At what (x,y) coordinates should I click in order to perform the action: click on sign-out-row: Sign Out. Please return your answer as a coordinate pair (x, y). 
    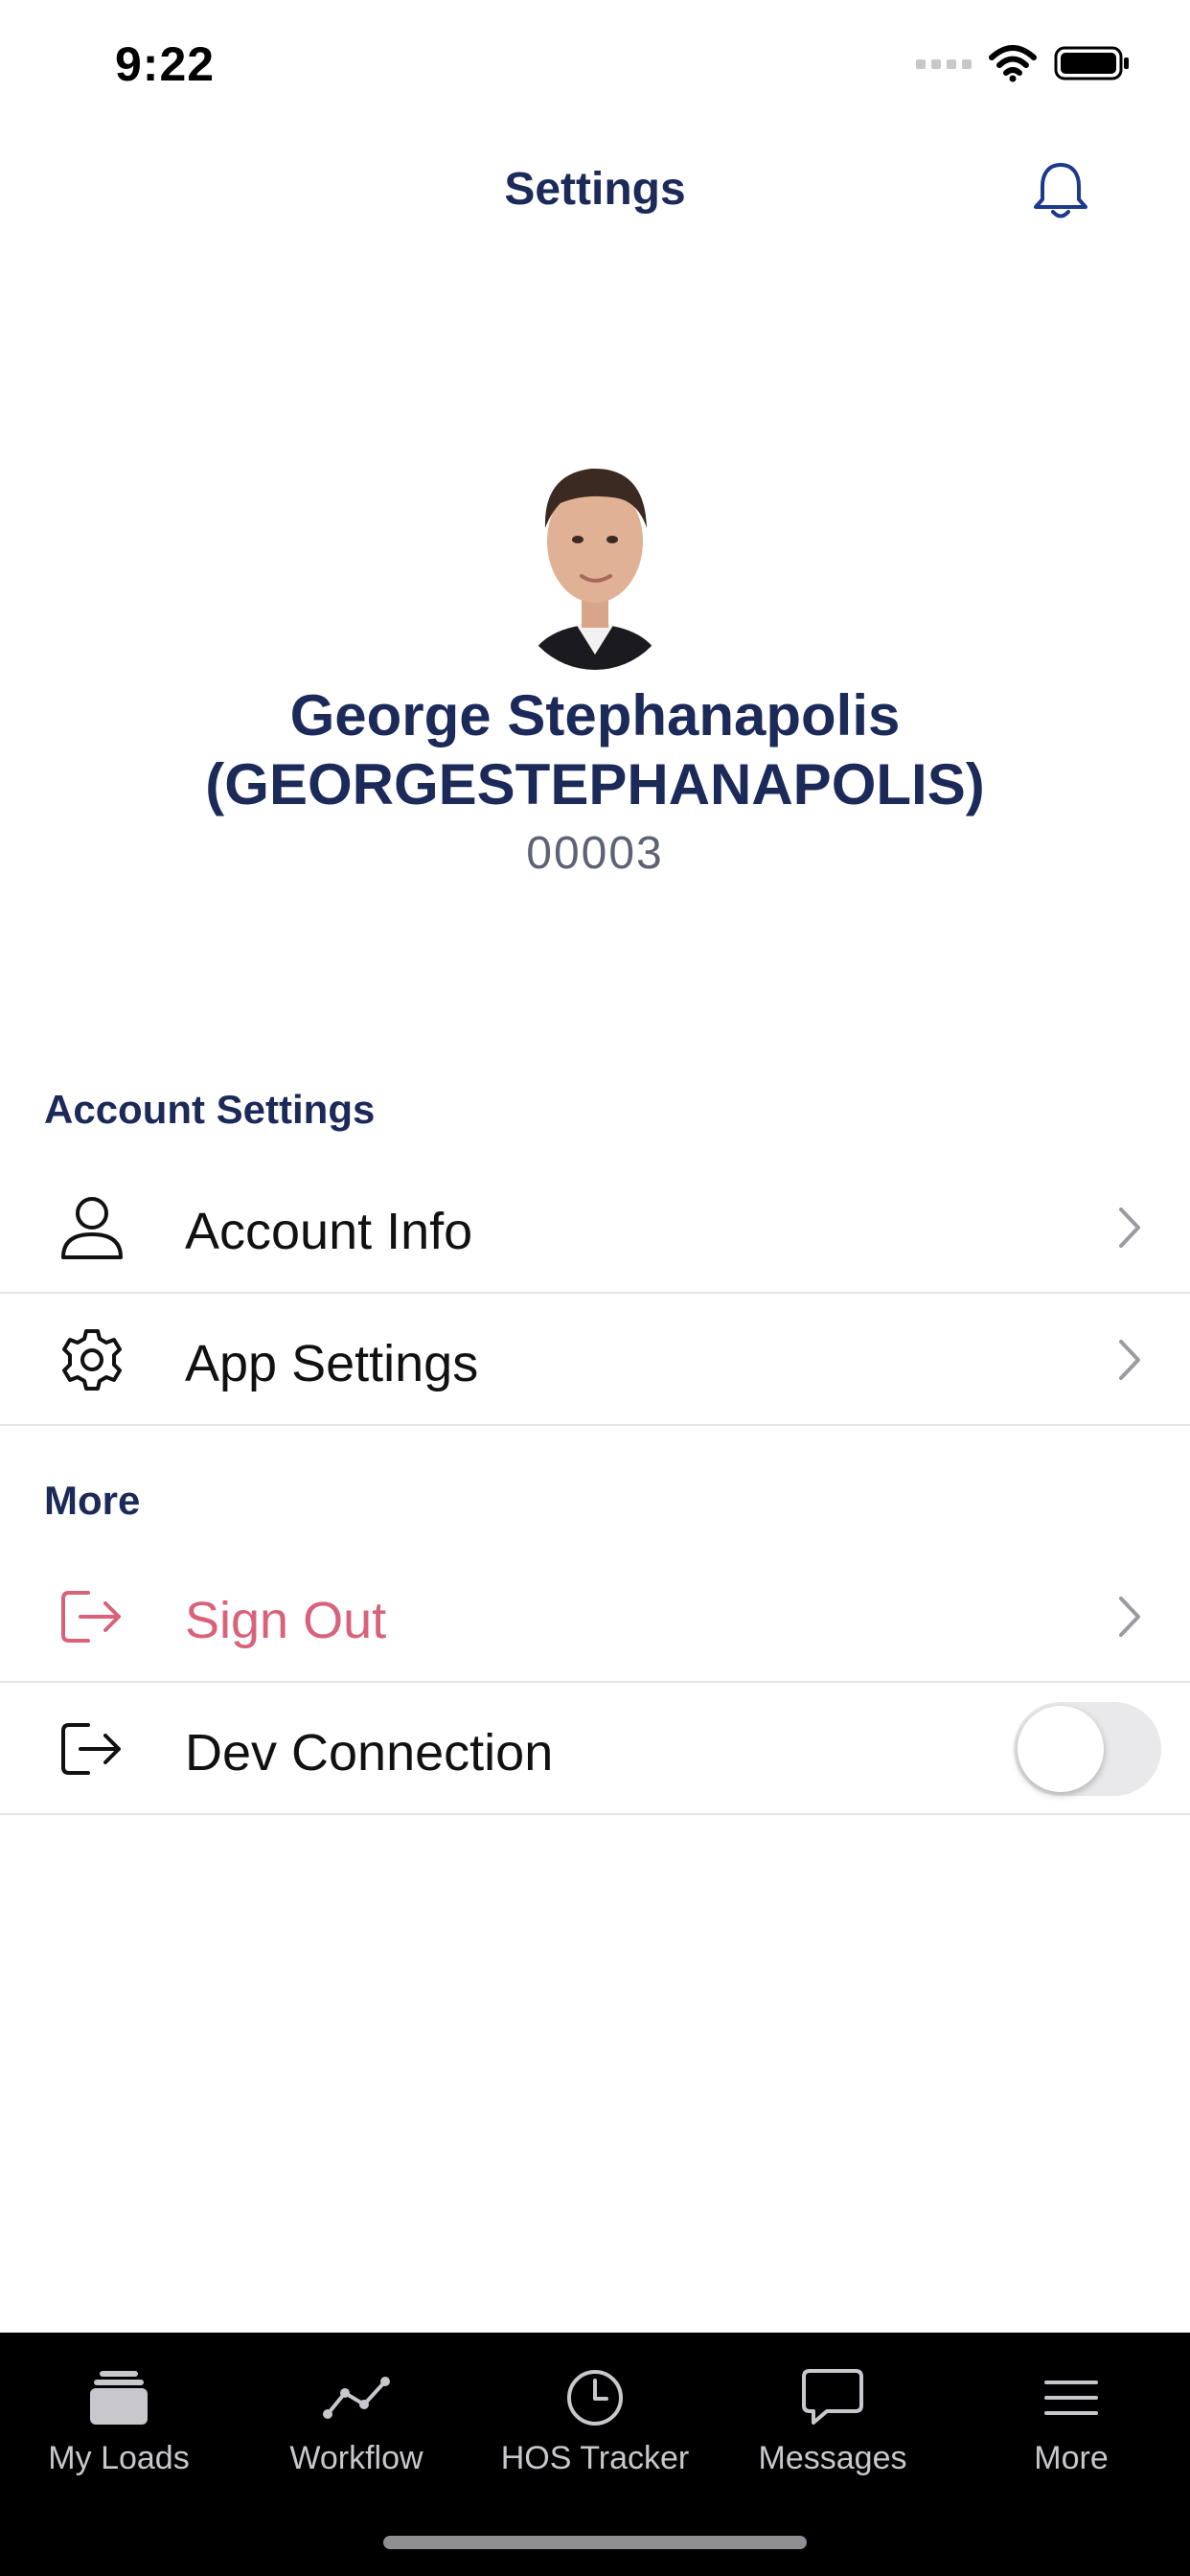
    Looking at the image, I should click on (595, 1617).